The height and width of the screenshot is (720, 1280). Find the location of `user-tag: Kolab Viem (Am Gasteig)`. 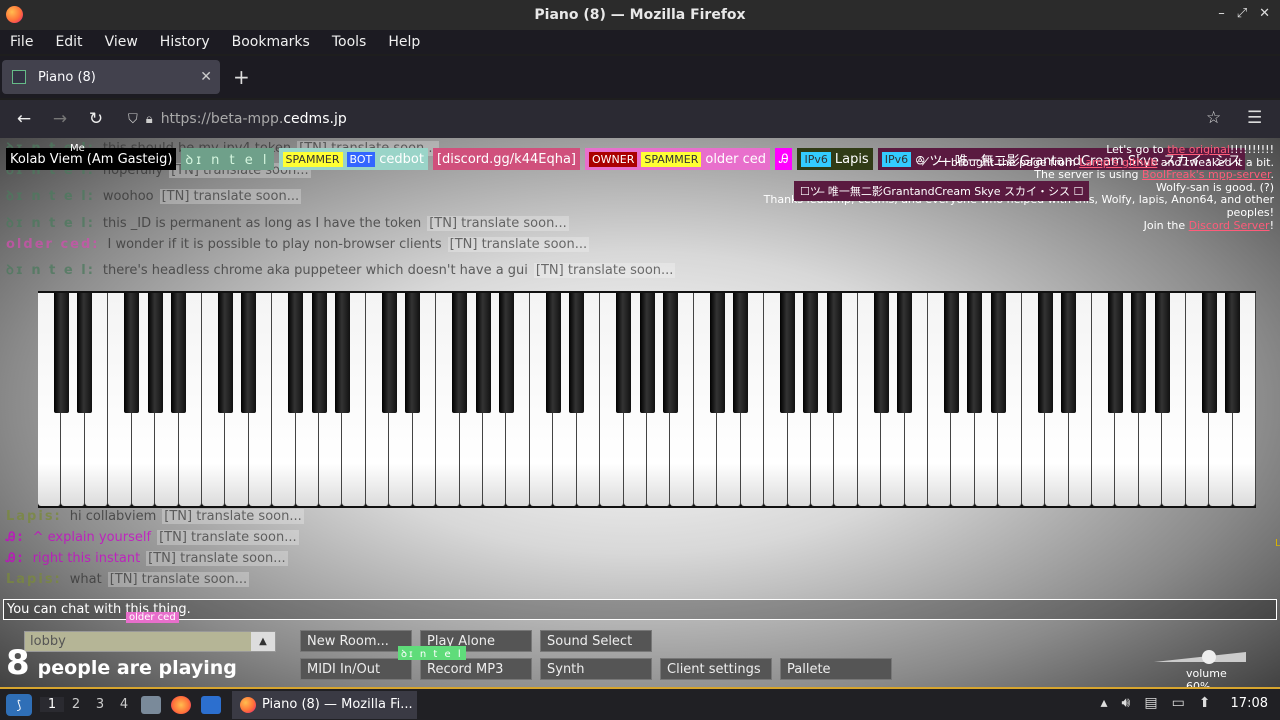

user-tag: Kolab Viem (Am Gasteig) is located at coordinates (91, 159).